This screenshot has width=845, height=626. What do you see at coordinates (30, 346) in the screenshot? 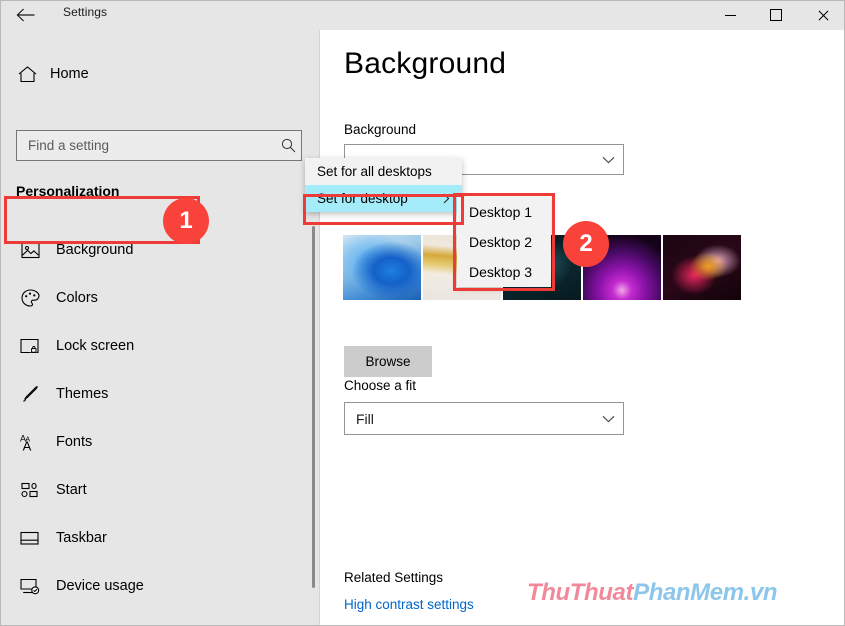
I see `lock-screen-icon` at bounding box center [30, 346].